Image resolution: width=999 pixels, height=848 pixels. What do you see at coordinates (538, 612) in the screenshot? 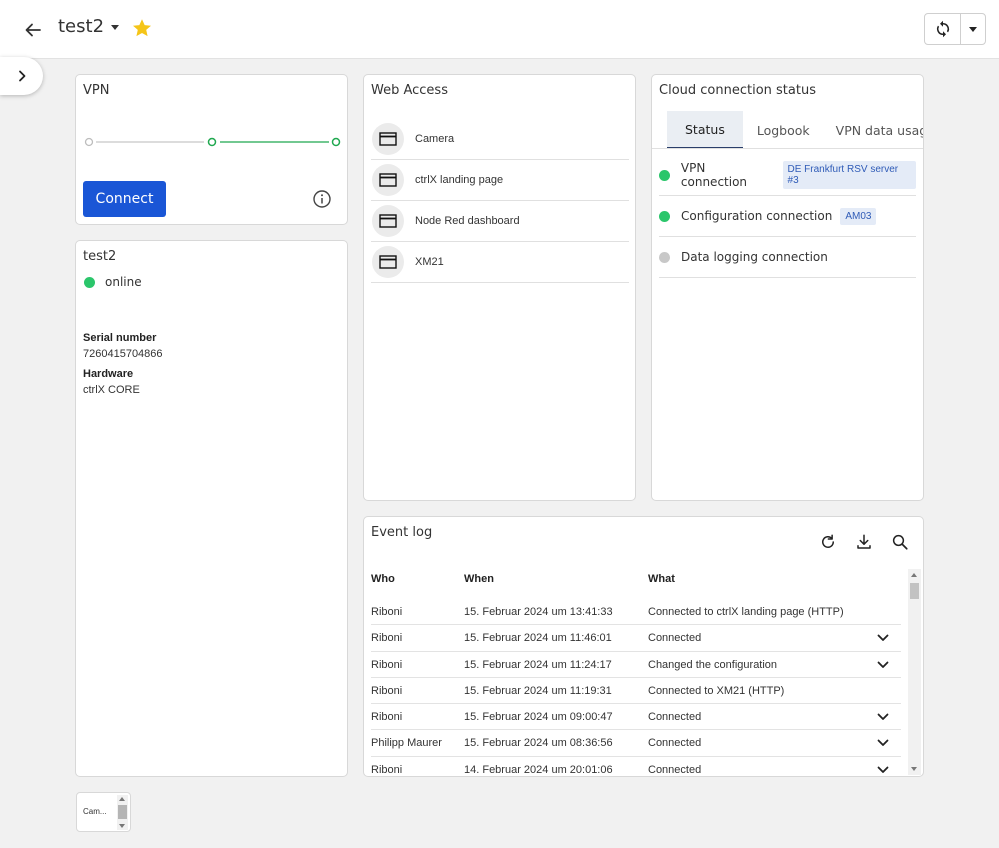
I see `cell-when: 15. Februar 2024 um 13:41:33` at bounding box center [538, 612].